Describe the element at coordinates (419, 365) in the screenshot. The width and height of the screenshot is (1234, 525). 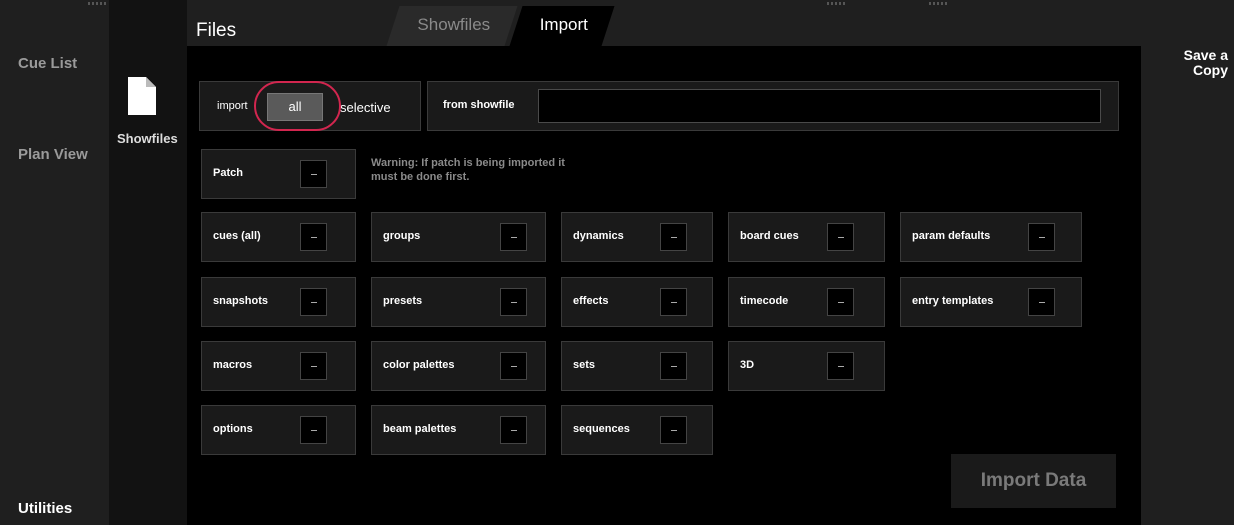
I see `option-label: color palettes` at that location.